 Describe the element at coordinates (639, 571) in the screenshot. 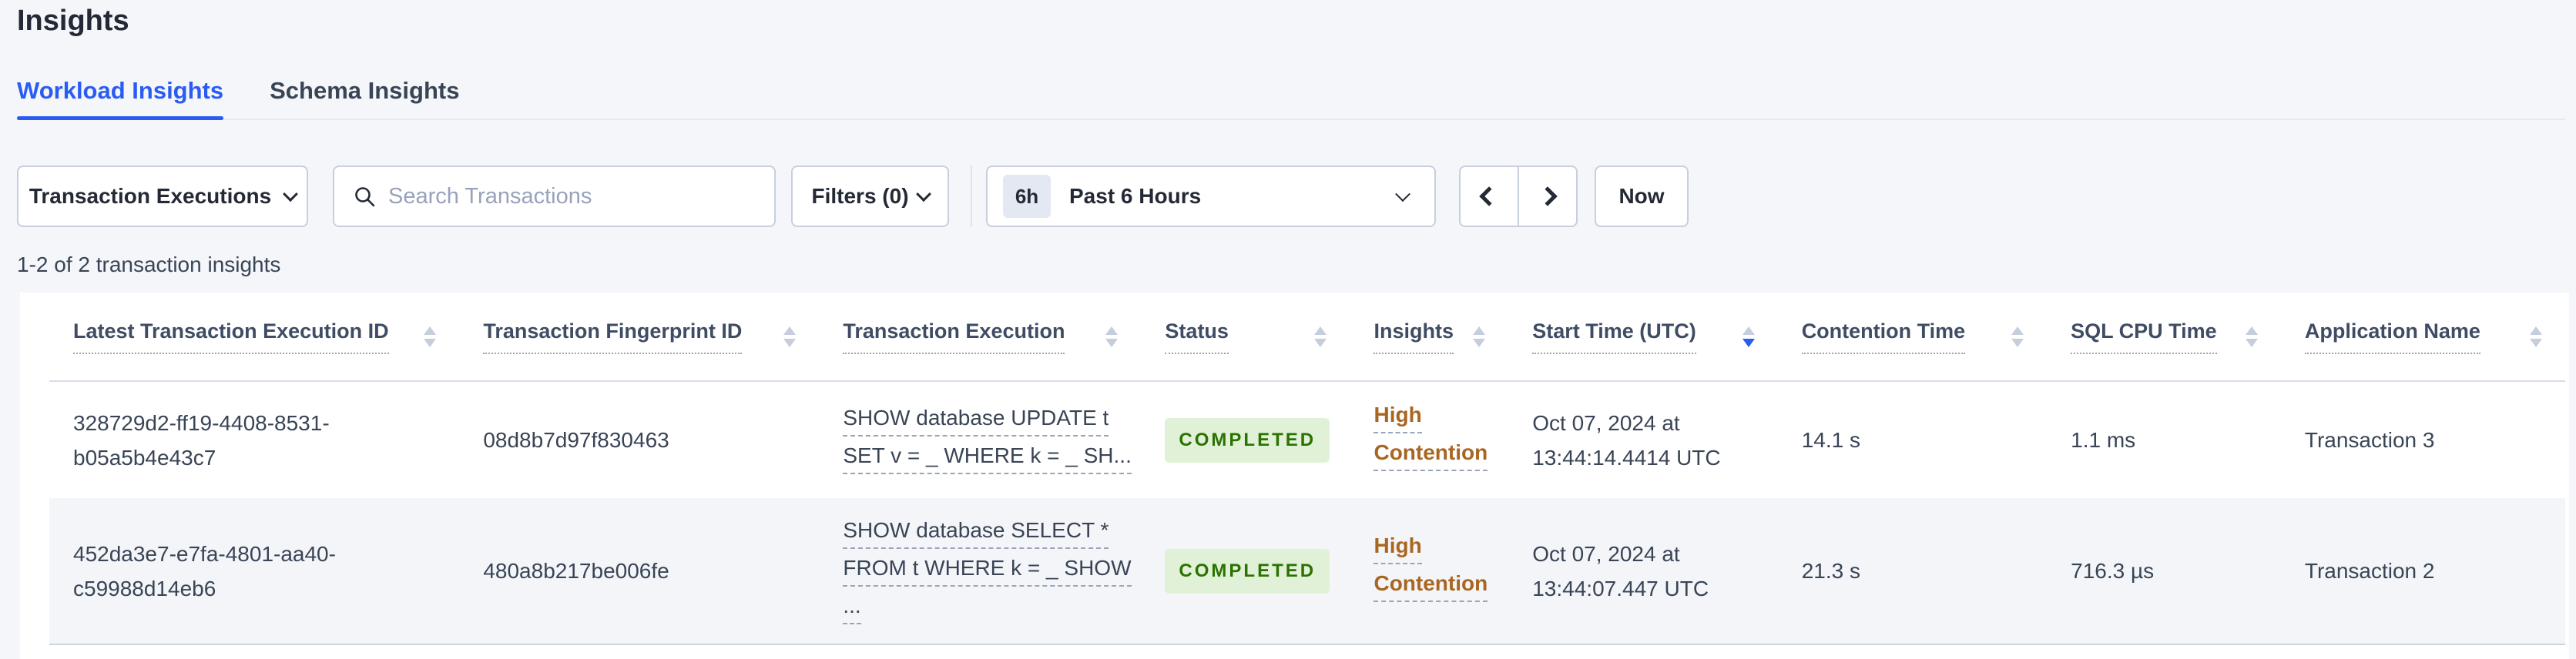

I see `cell-fingerprint-id: 480a8b217be006fe` at that location.